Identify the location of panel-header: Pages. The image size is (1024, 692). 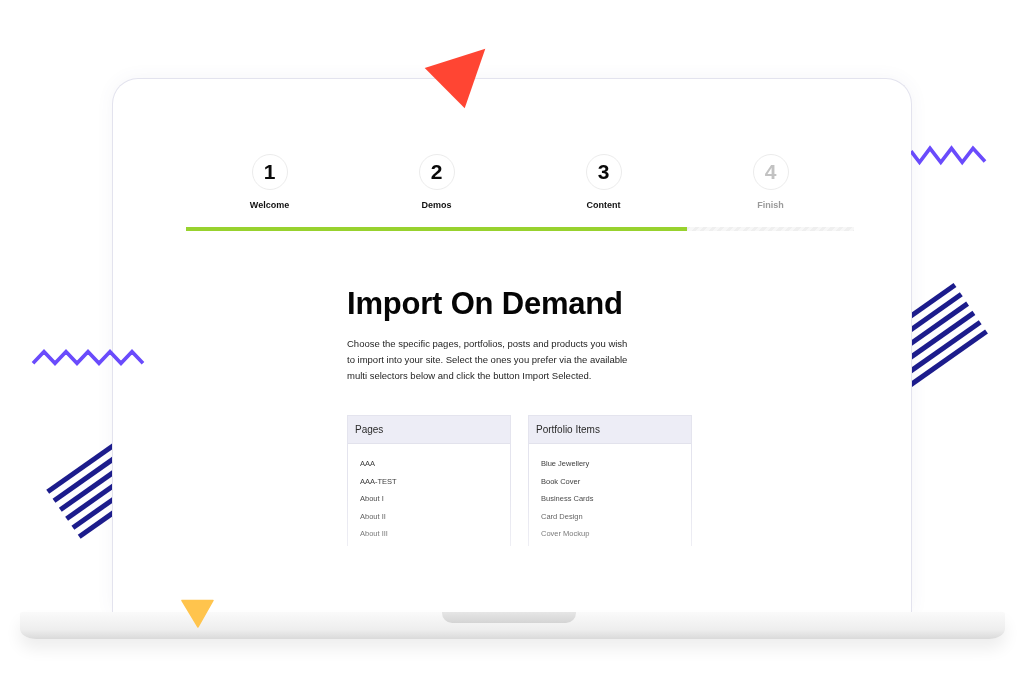
(429, 430).